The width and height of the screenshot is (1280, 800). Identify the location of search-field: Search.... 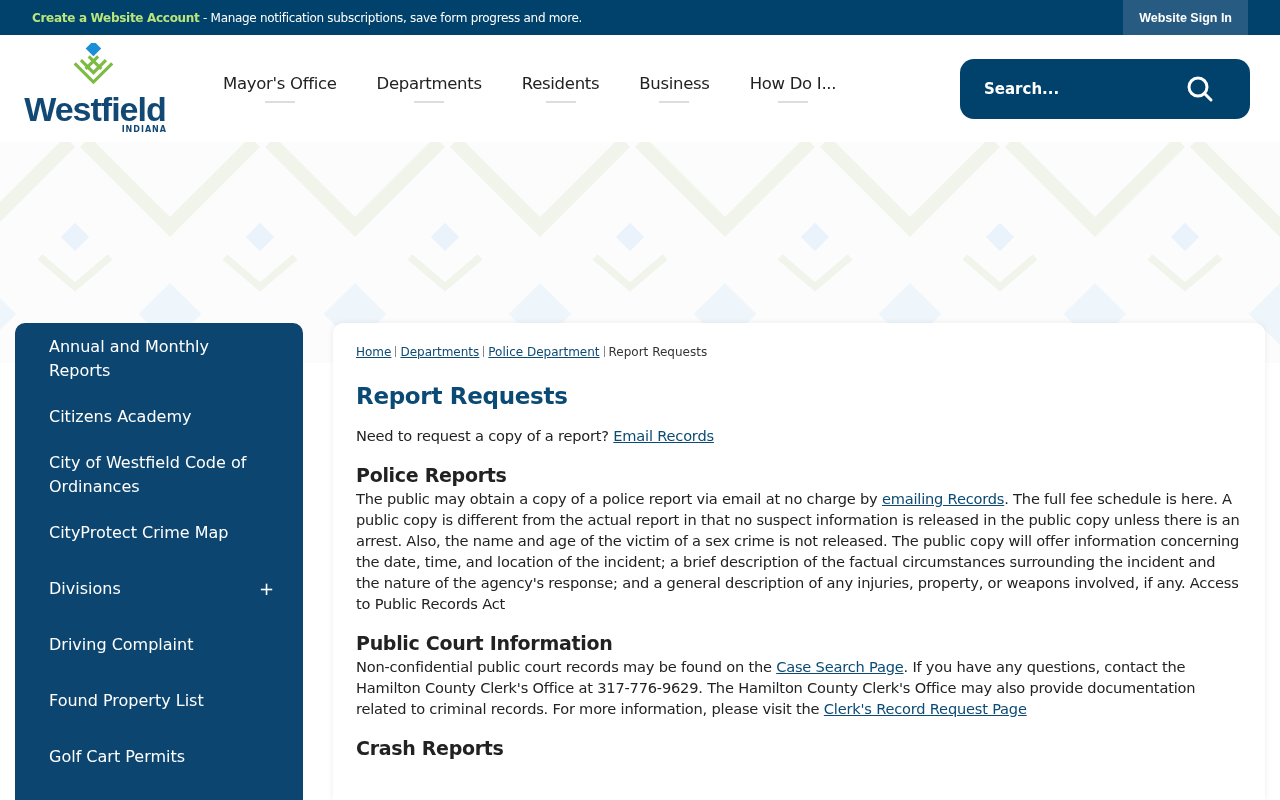
(1105, 88).